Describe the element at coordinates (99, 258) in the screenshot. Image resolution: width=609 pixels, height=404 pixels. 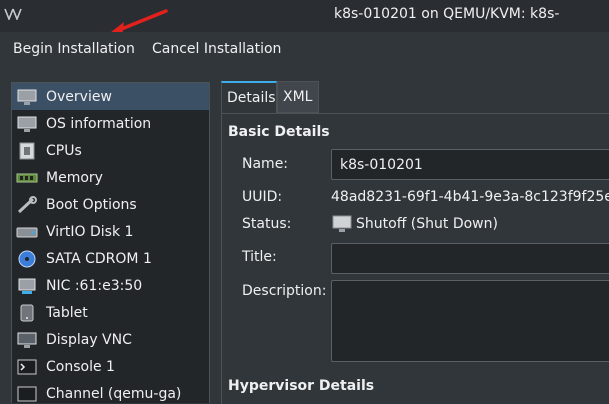
I see `sidebar-item-label: SATA CDROM 1` at that location.